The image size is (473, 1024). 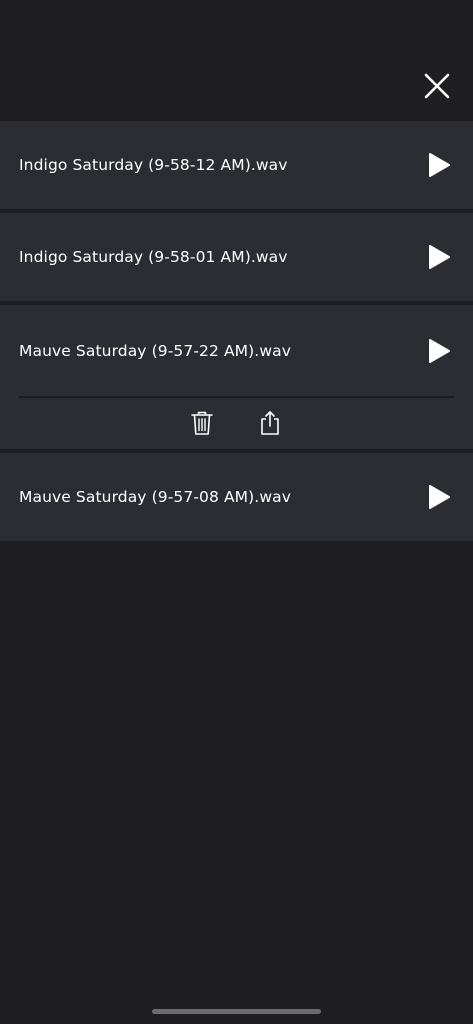 I want to click on delete-button, so click(x=202, y=423).